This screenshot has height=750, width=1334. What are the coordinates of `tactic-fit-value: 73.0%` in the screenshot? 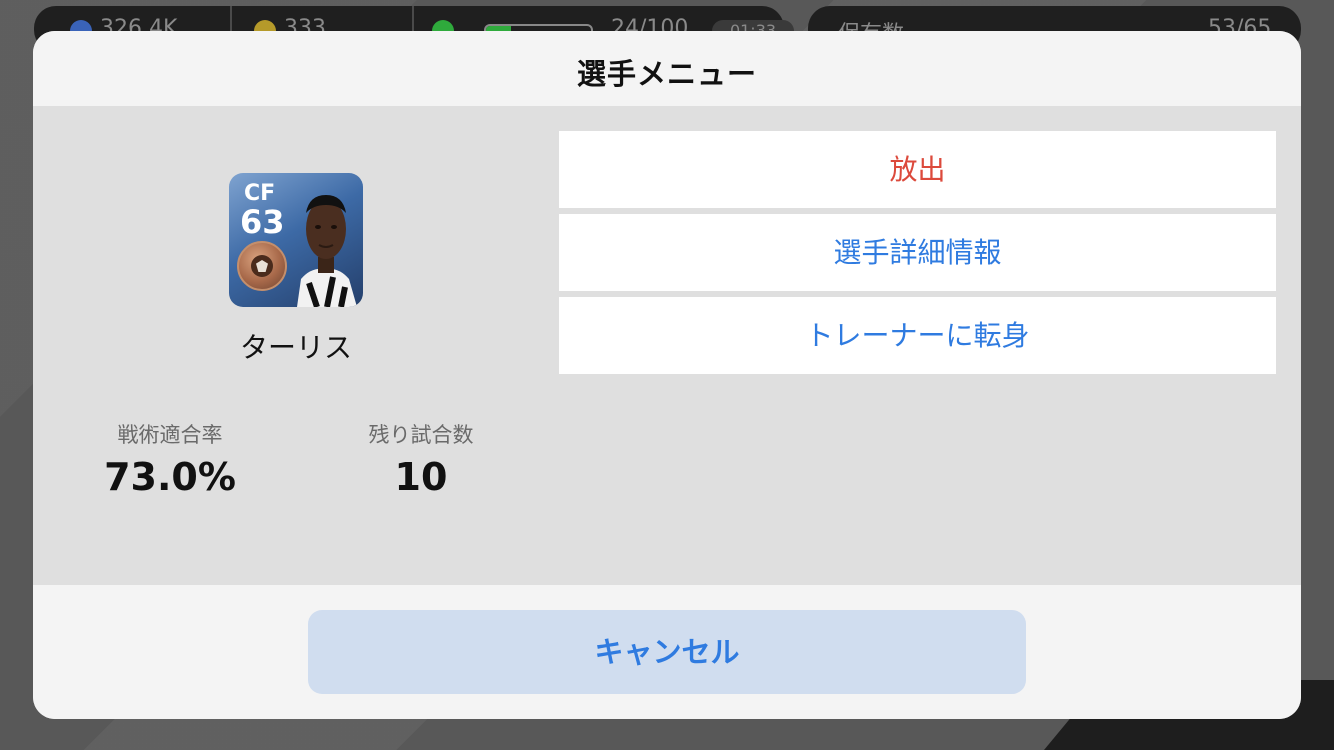 It's located at (170, 477).